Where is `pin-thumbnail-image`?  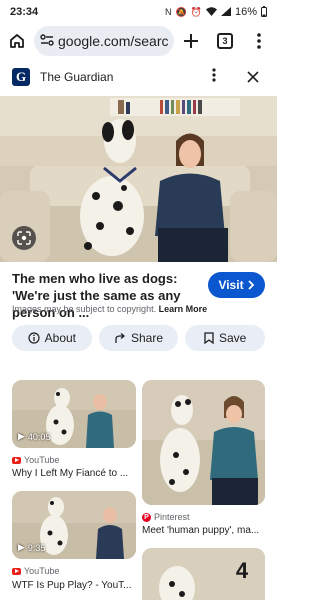 pin-thumbnail-image is located at coordinates (203, 442).